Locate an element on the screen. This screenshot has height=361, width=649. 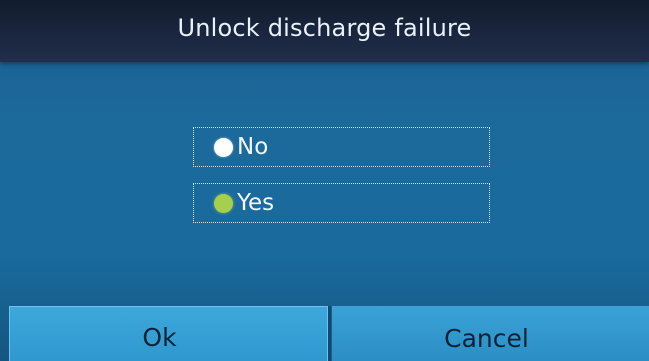
radio-option-label: No is located at coordinates (253, 147).